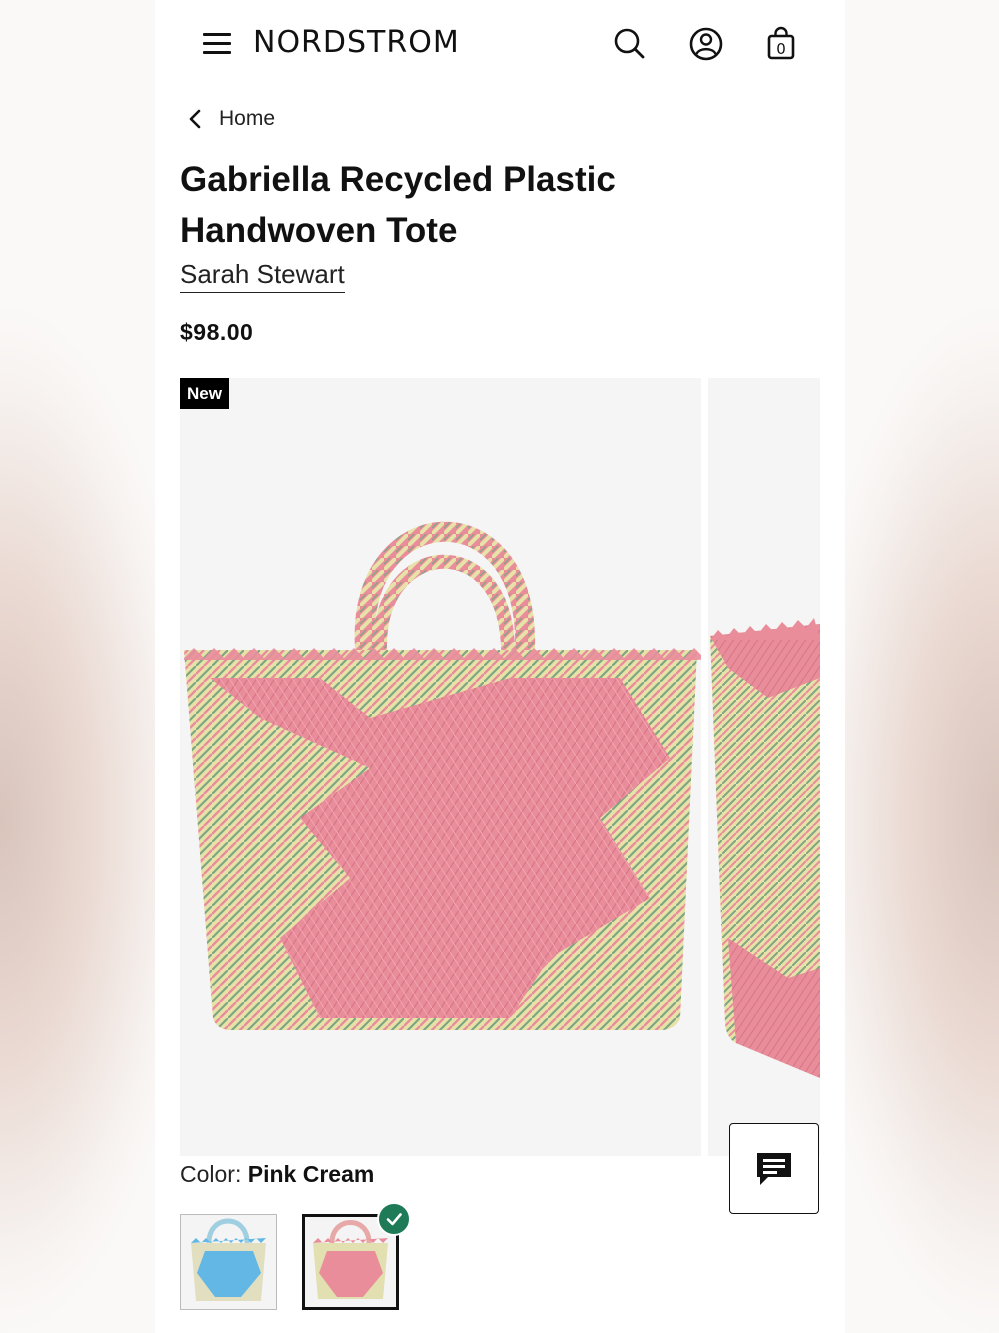  I want to click on swatch-blue, so click(228, 1262).